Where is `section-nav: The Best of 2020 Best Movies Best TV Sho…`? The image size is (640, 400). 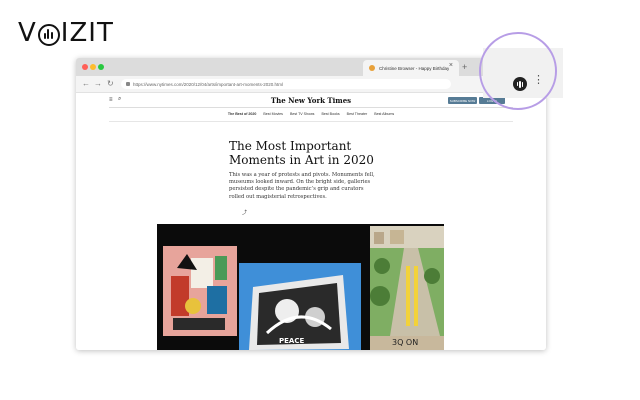
section-nav: The Best of 2020 Best Movies Best TV Sho… is located at coordinates (311, 114).